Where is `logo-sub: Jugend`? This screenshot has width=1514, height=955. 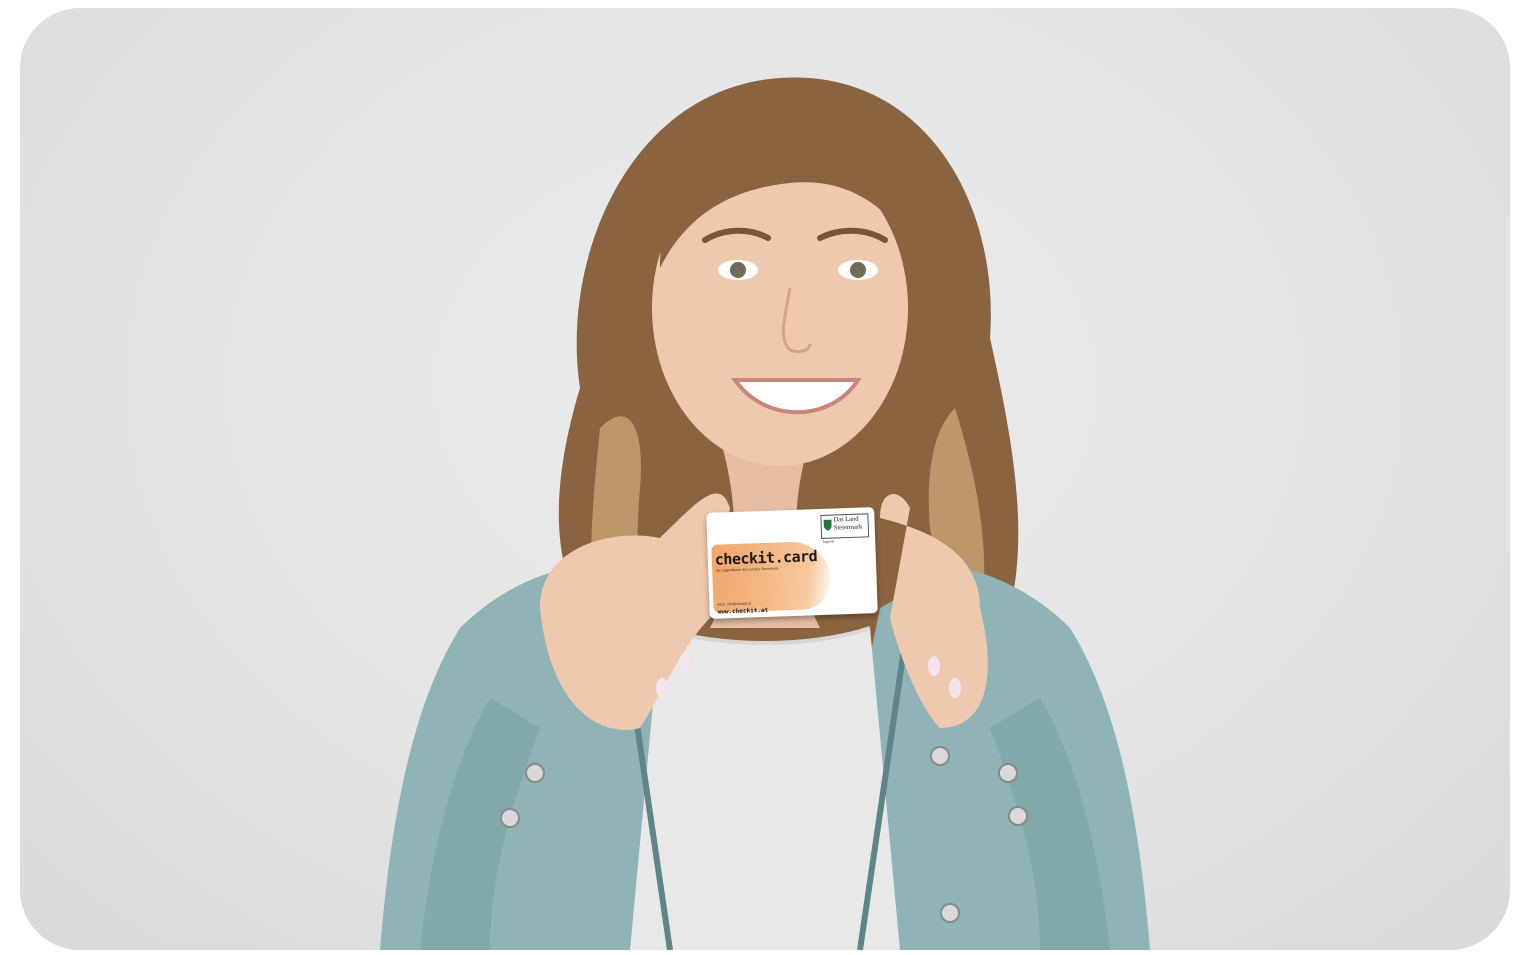
logo-sub: Jugend is located at coordinates (828, 541).